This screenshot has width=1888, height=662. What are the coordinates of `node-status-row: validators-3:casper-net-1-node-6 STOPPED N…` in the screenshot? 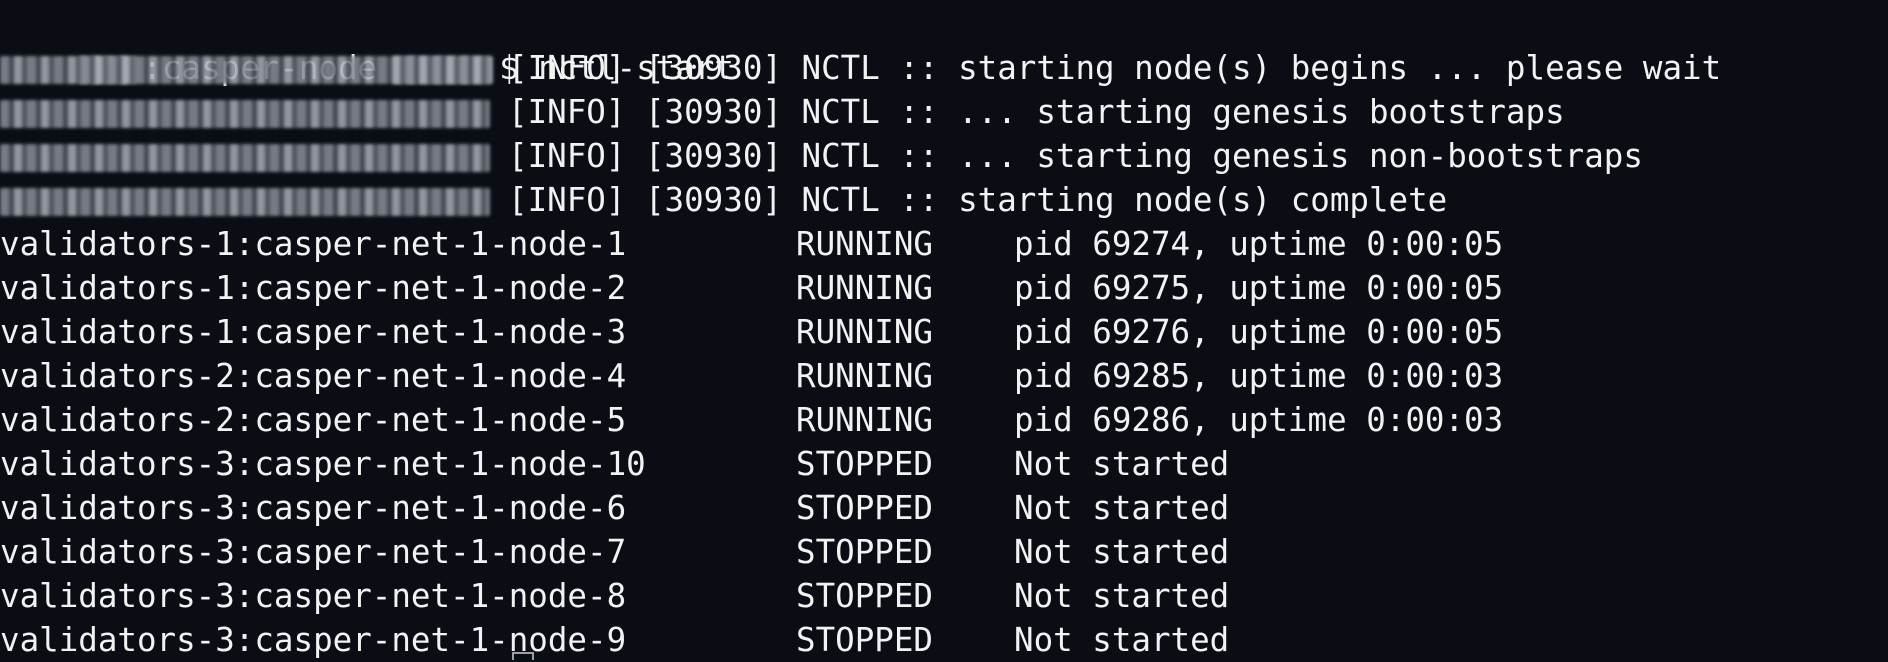 It's located at (944, 508).